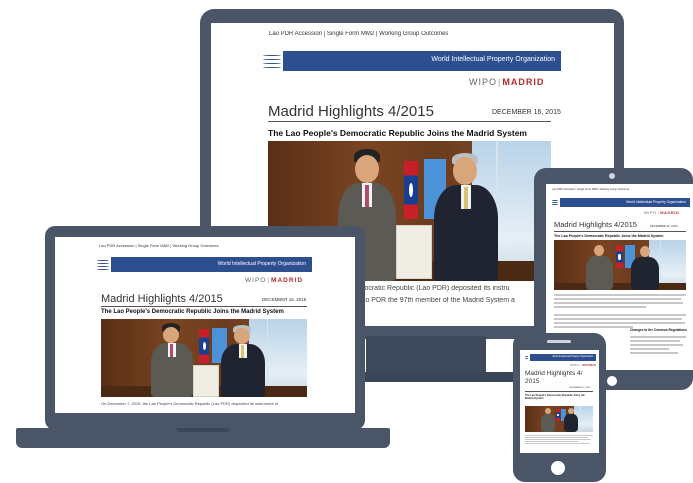 The width and height of the screenshot is (693, 483). What do you see at coordinates (658, 346) in the screenshot?
I see `section-text` at bounding box center [658, 346].